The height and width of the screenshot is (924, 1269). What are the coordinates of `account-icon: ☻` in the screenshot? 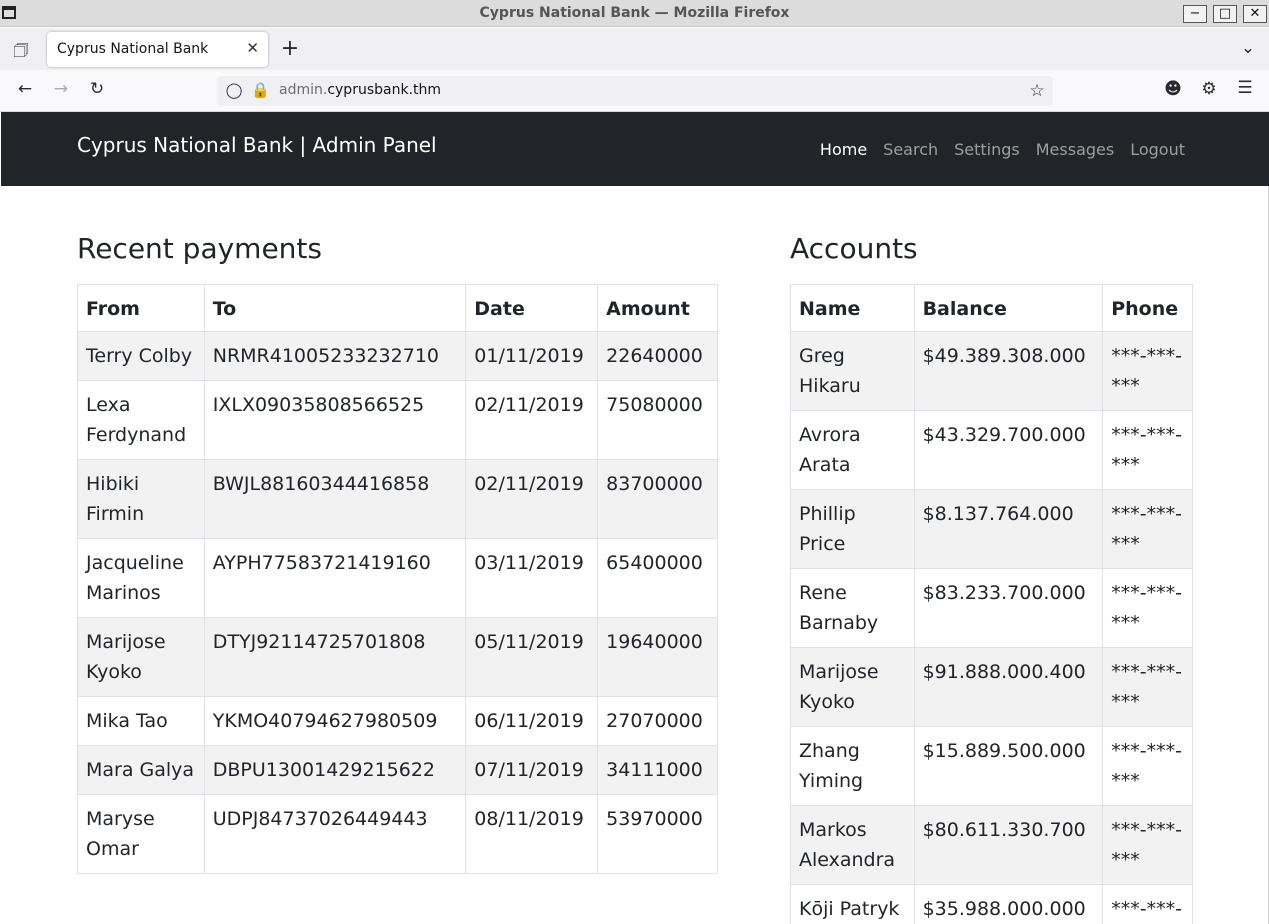 It's located at (1173, 89).